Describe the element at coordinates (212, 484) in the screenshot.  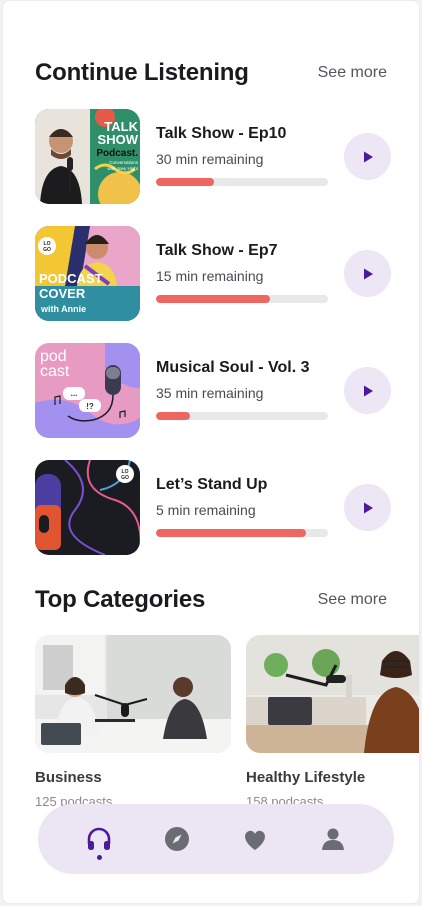
I see `episode-title: Let’s Stand Up` at that location.